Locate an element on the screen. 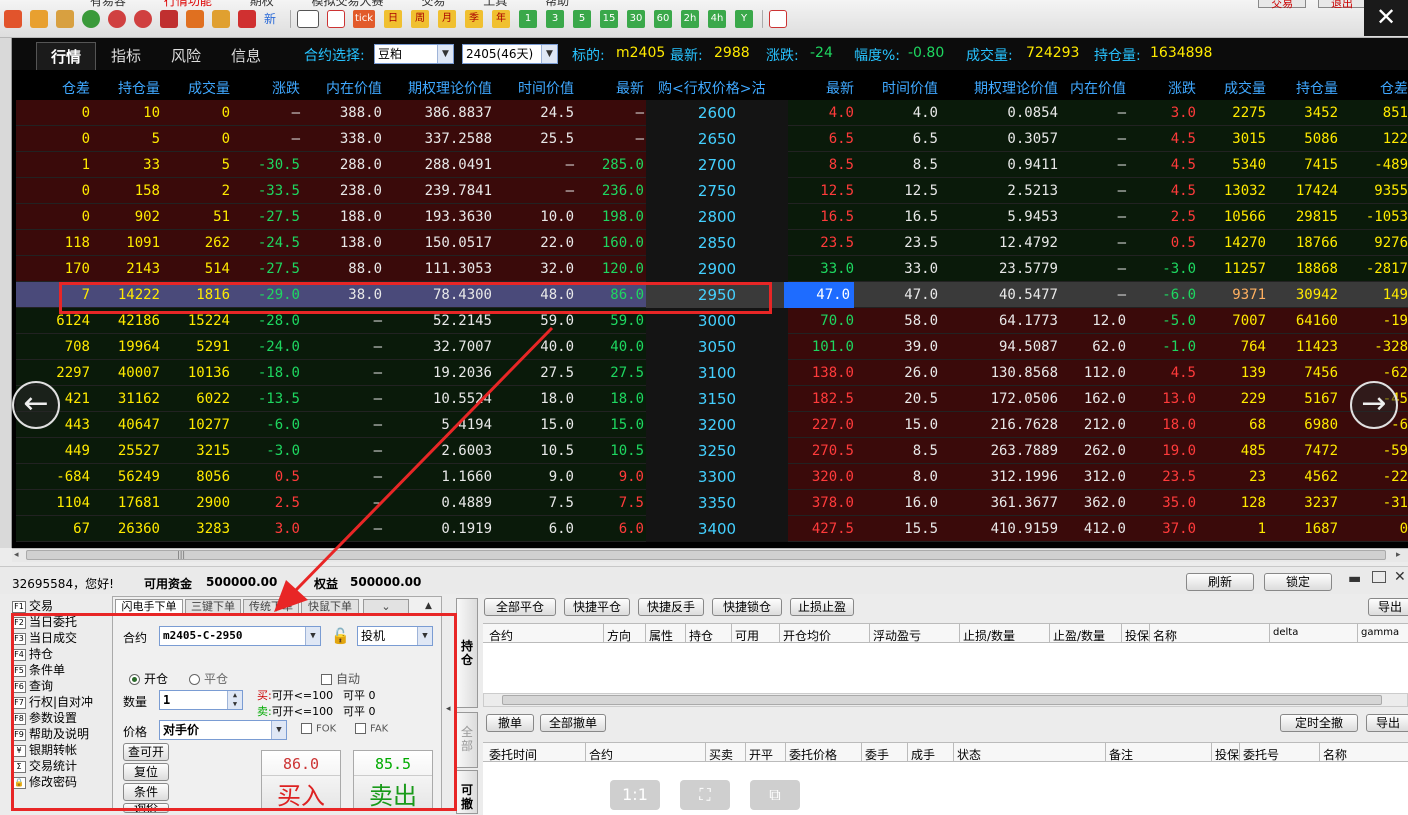  positions-action-button: 快捷平仓 is located at coordinates (597, 607).